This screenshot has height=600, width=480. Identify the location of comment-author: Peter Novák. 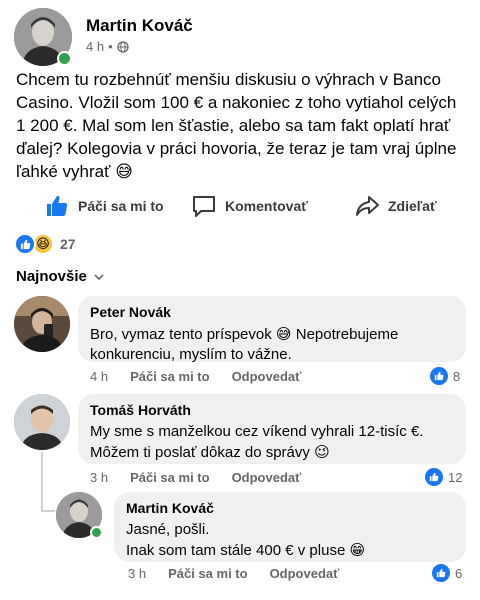
(272, 312).